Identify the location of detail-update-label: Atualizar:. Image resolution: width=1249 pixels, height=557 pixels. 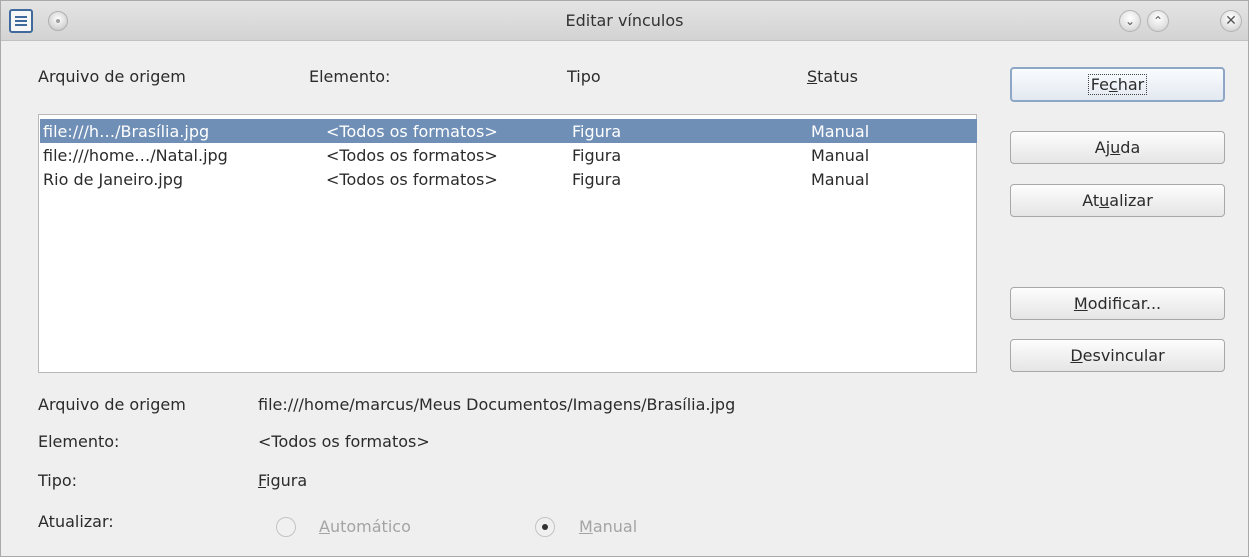
(76, 521).